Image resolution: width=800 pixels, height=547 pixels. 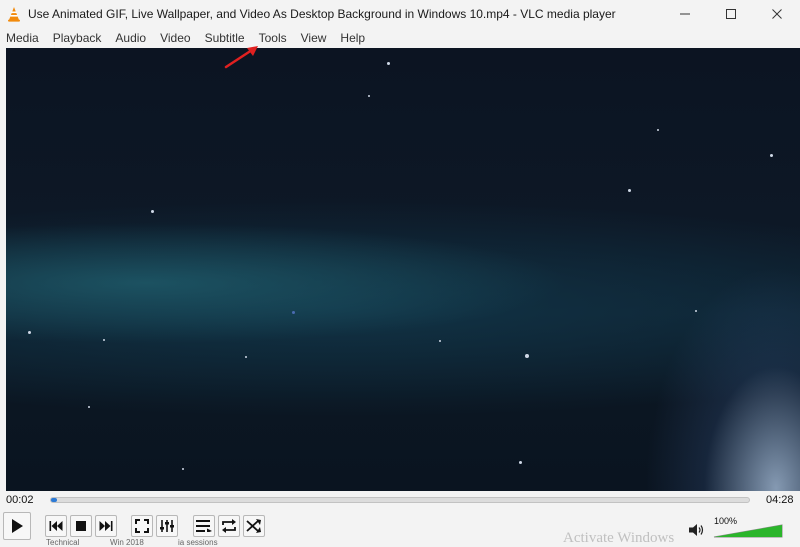 I want to click on minimize-button, so click(x=685, y=13).